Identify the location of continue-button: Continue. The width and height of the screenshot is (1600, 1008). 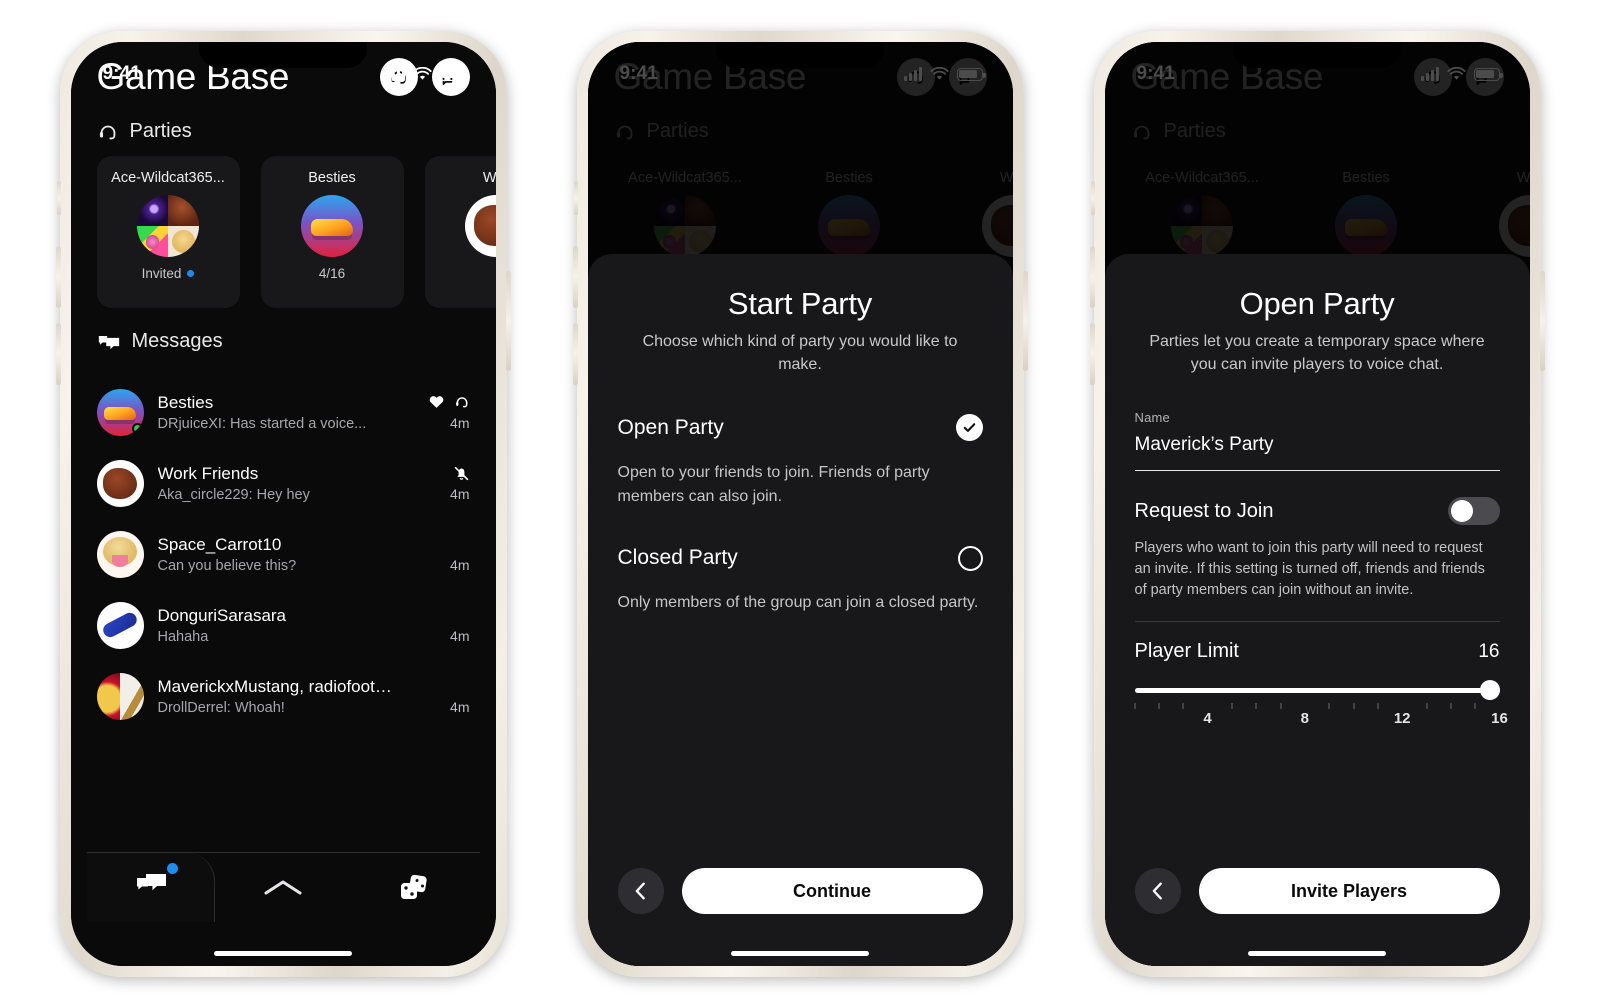
(832, 891).